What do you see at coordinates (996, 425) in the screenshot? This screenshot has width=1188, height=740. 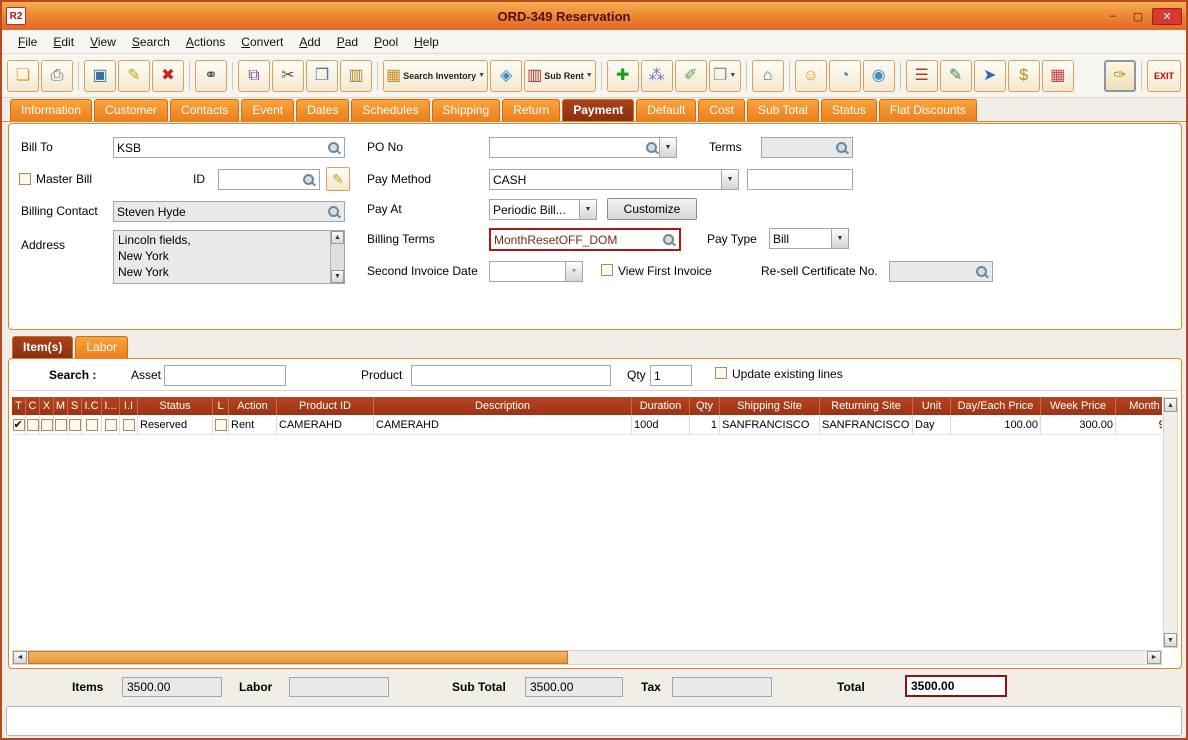 I see `cell-day-each-price: 100.00` at bounding box center [996, 425].